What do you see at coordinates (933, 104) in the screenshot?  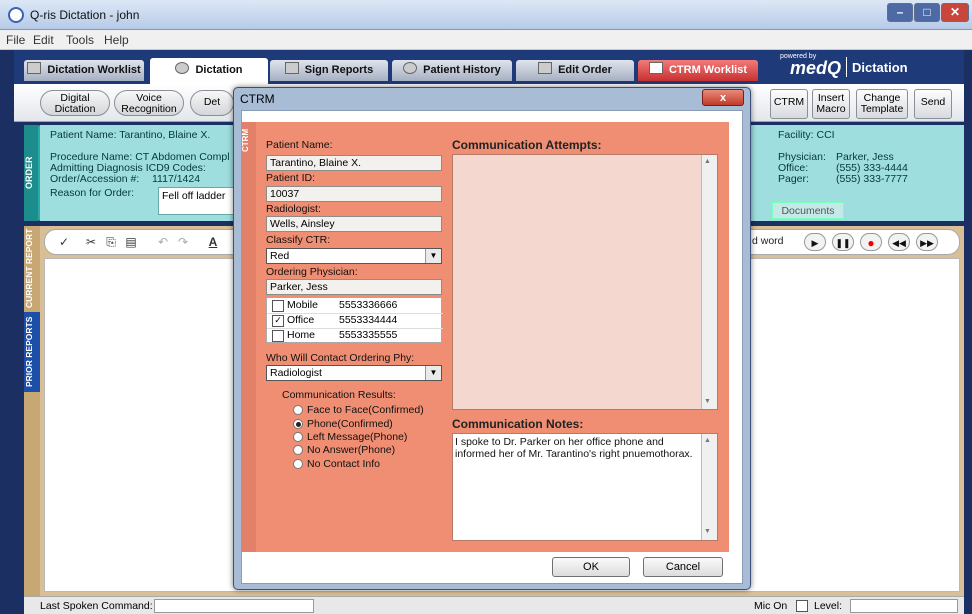 I see `send-button: Send` at bounding box center [933, 104].